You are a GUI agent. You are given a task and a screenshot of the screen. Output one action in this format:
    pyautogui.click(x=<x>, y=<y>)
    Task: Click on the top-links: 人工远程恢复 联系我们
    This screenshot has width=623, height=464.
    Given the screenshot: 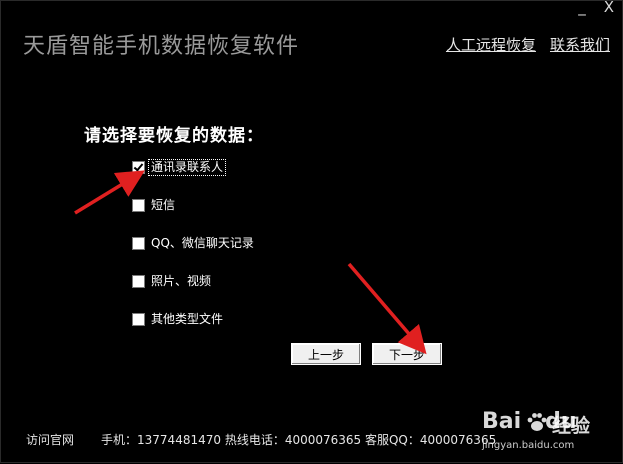 What is the action you would take?
    pyautogui.click(x=528, y=44)
    